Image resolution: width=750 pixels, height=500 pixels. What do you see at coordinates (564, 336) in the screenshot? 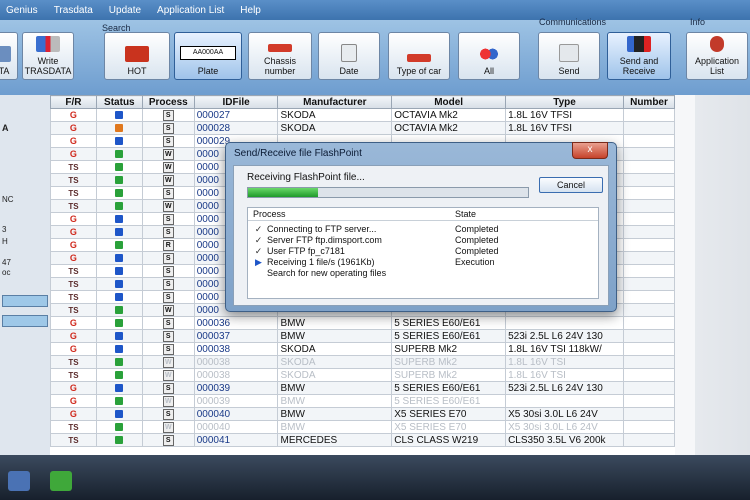
I see `type-cell: 523i 2.5L L6 24V 130` at bounding box center [564, 336].